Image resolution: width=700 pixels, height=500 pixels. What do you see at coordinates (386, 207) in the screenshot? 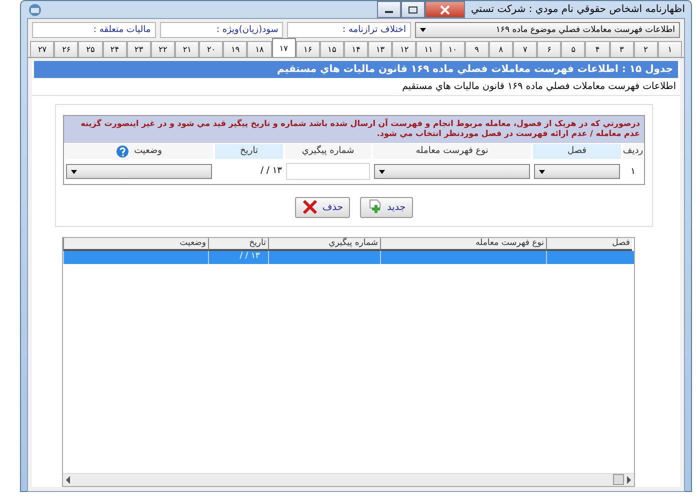
I see `new-button: جديد` at bounding box center [386, 207].